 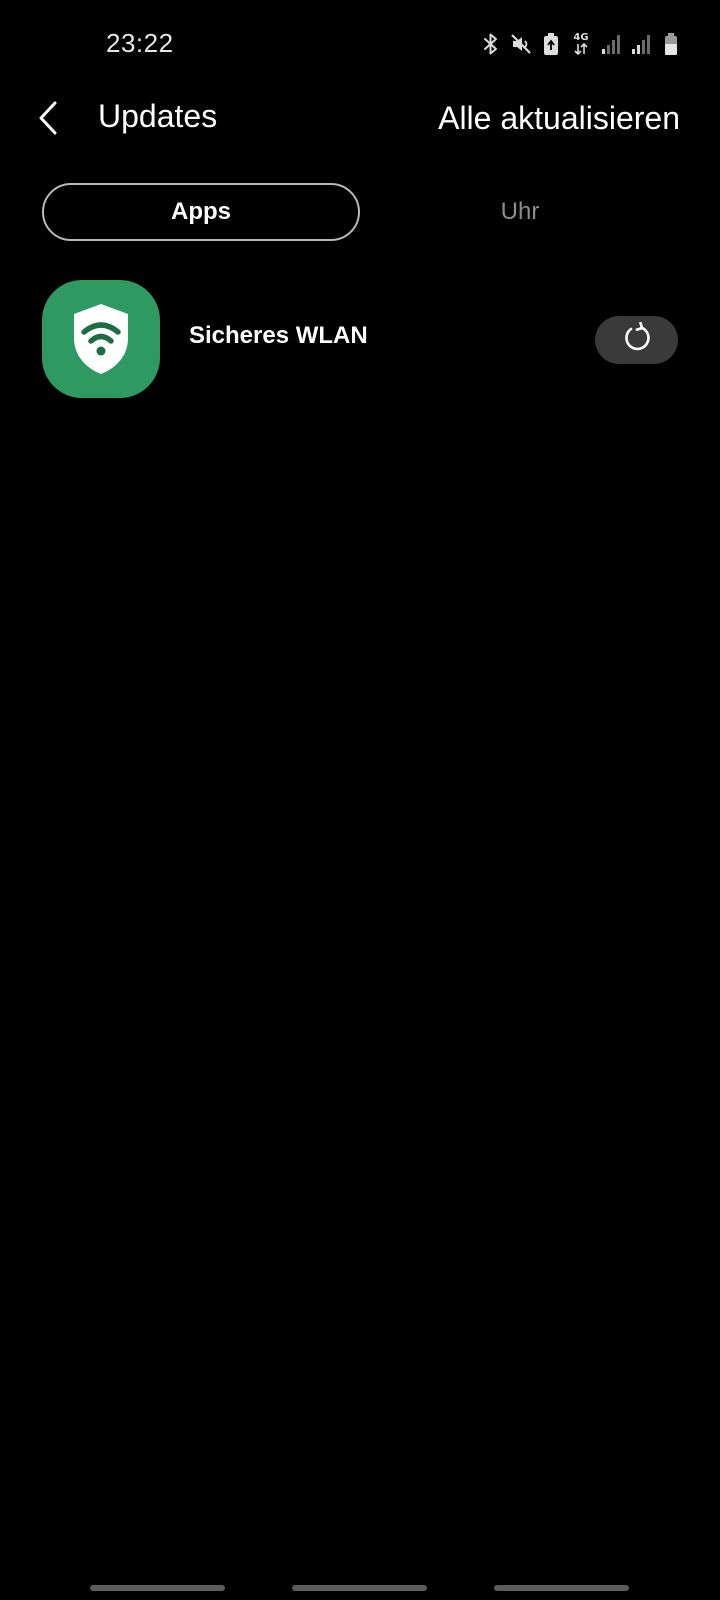 I want to click on status-icons: 4G, so click(x=581, y=44).